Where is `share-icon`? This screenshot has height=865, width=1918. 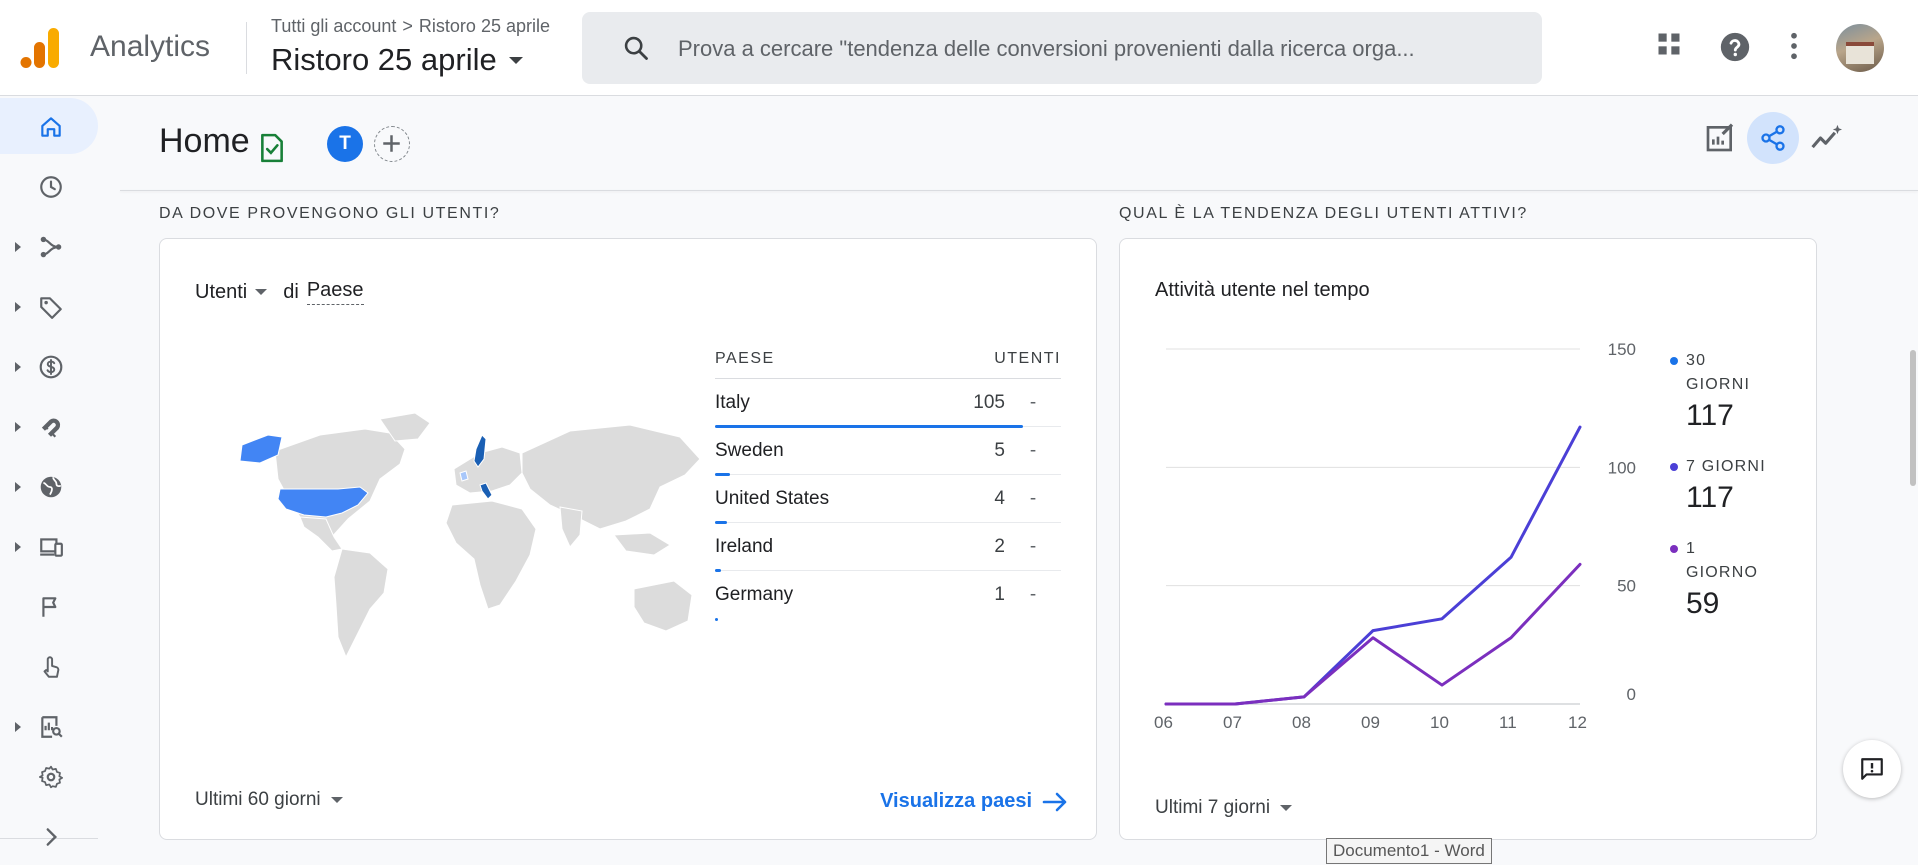 share-icon is located at coordinates (1773, 138).